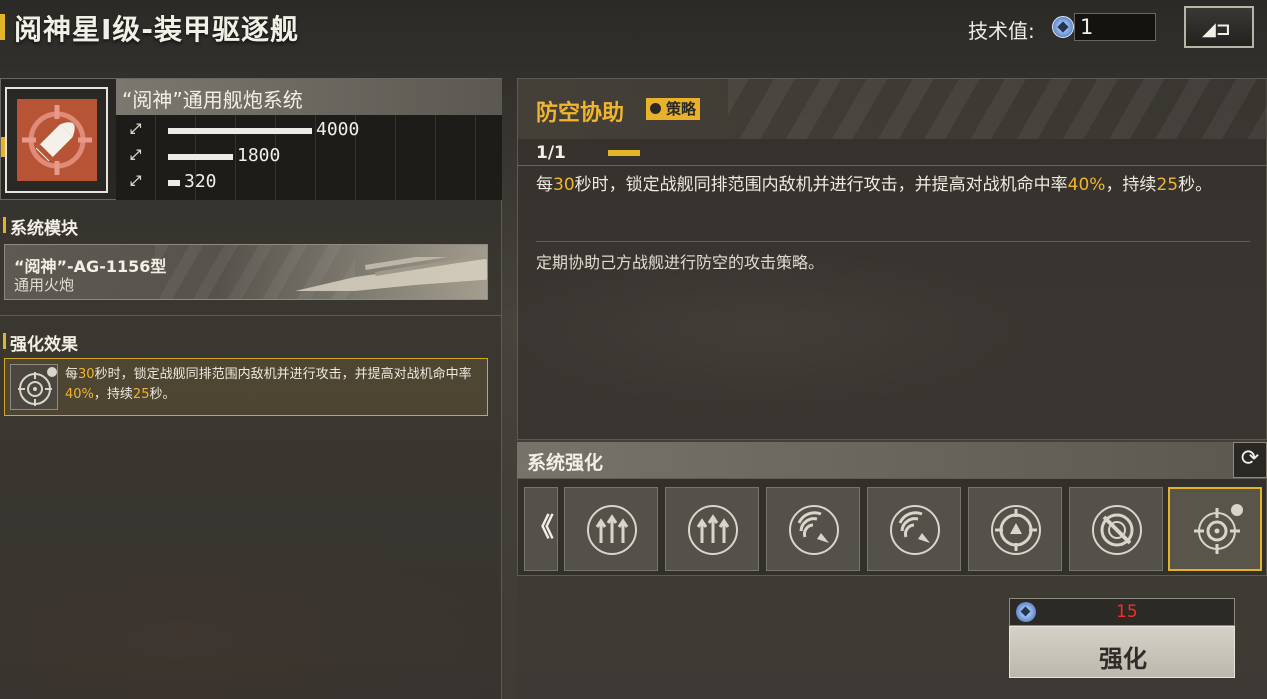 The width and height of the screenshot is (1267, 699). I want to click on refresh-icon: ⟳, so click(1250, 458).